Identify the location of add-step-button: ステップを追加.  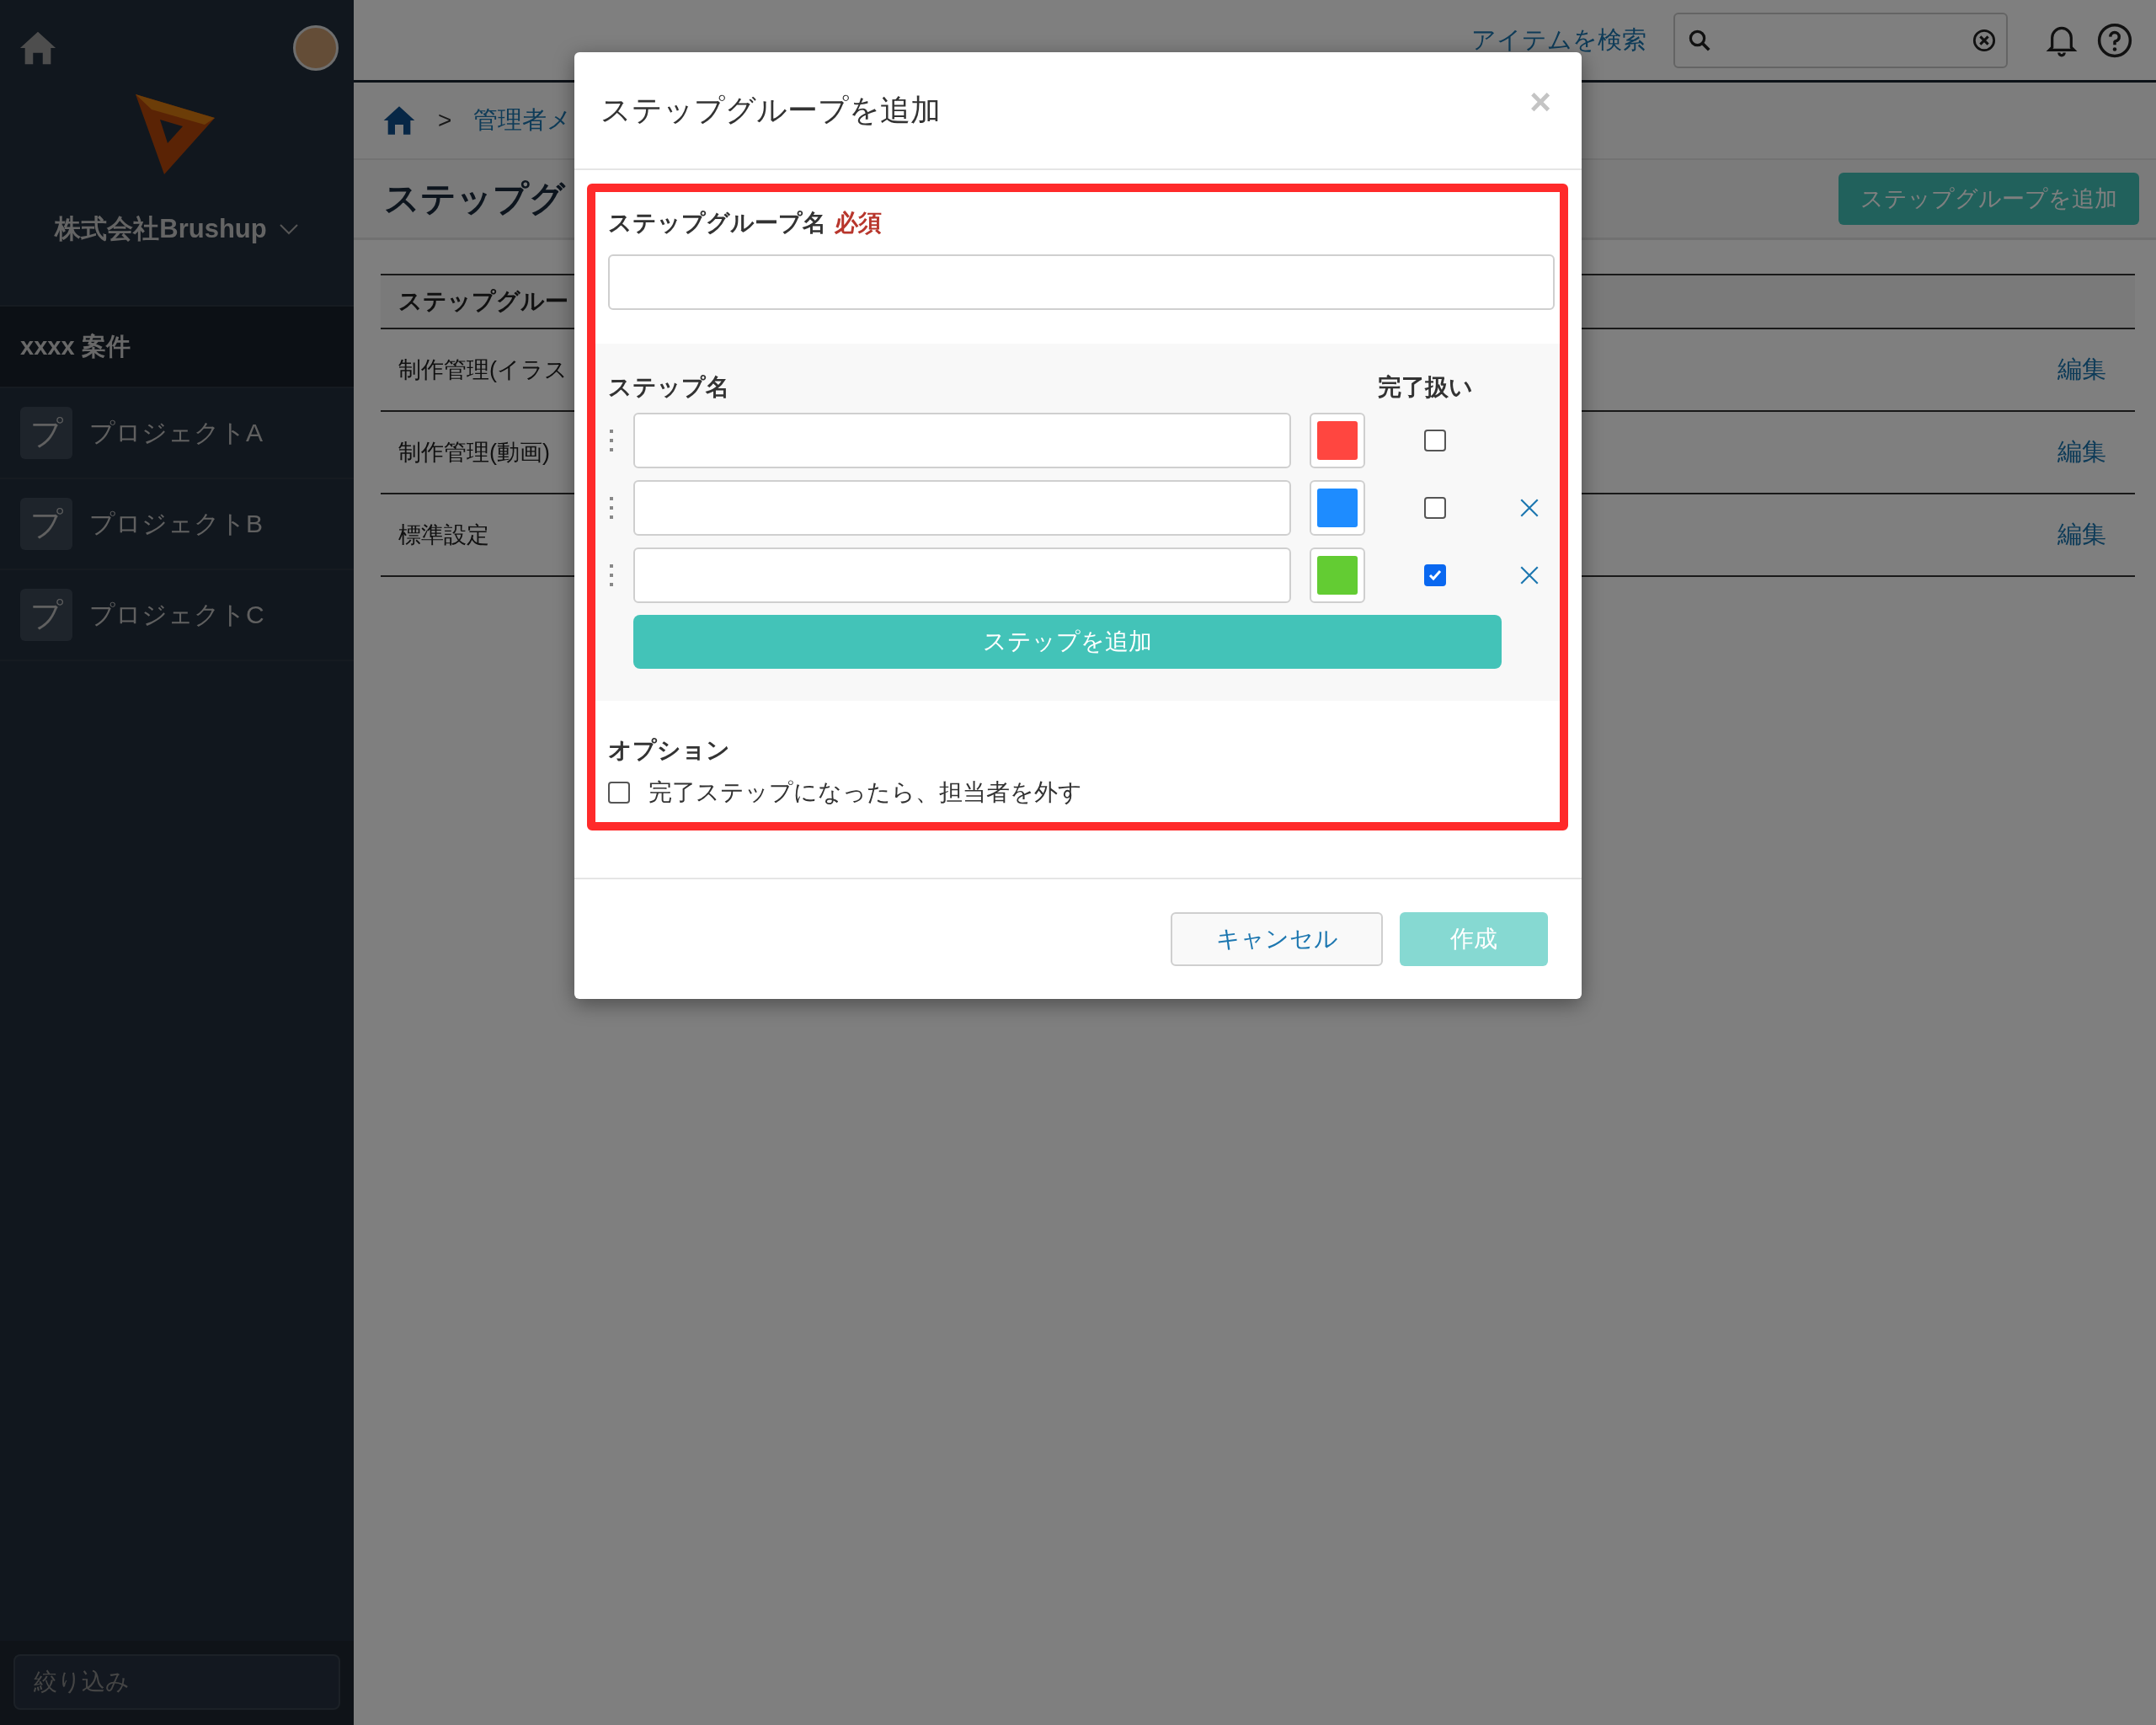
(1067, 642).